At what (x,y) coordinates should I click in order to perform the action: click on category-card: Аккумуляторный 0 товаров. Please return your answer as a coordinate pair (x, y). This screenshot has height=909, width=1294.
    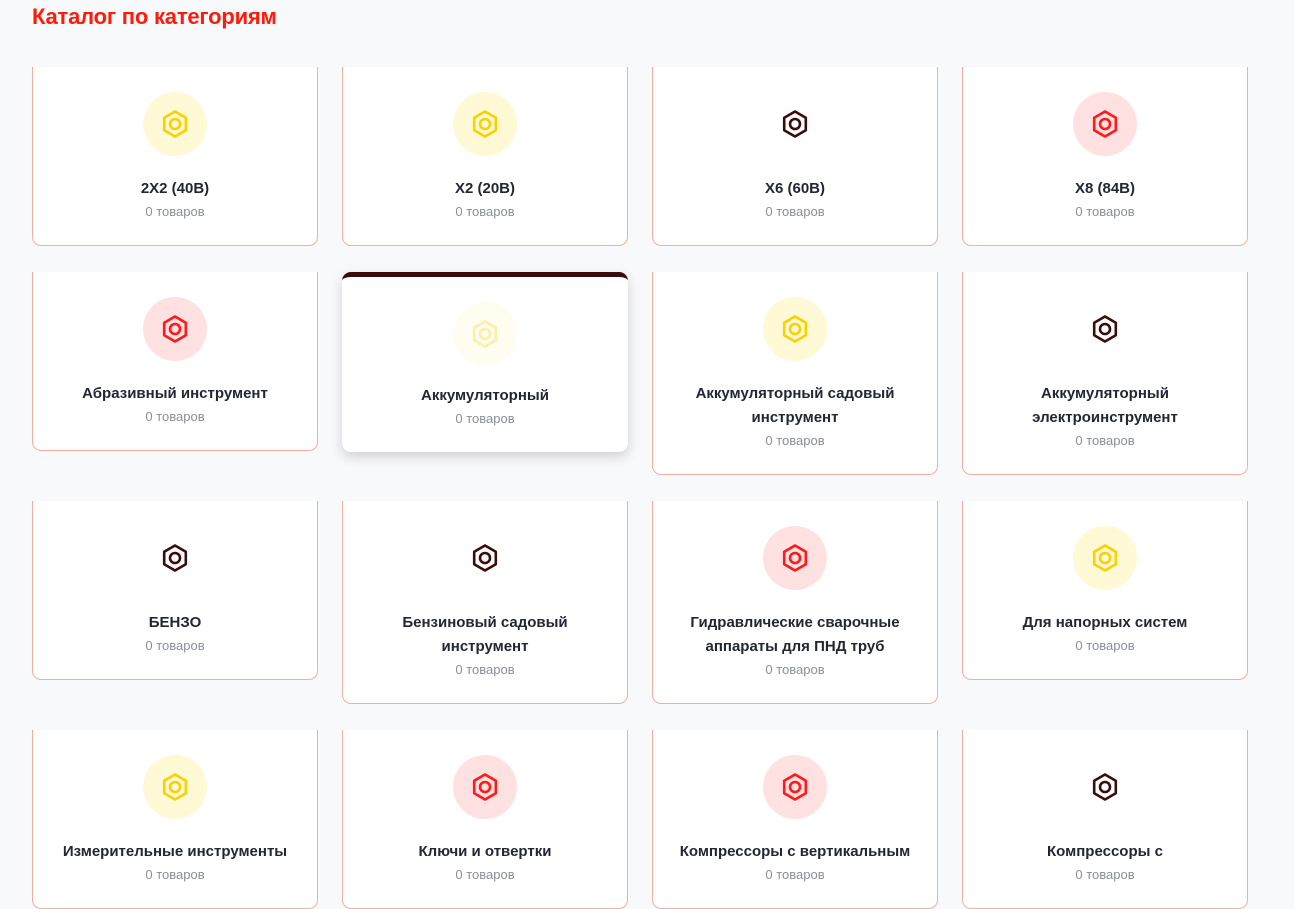
    Looking at the image, I should click on (485, 362).